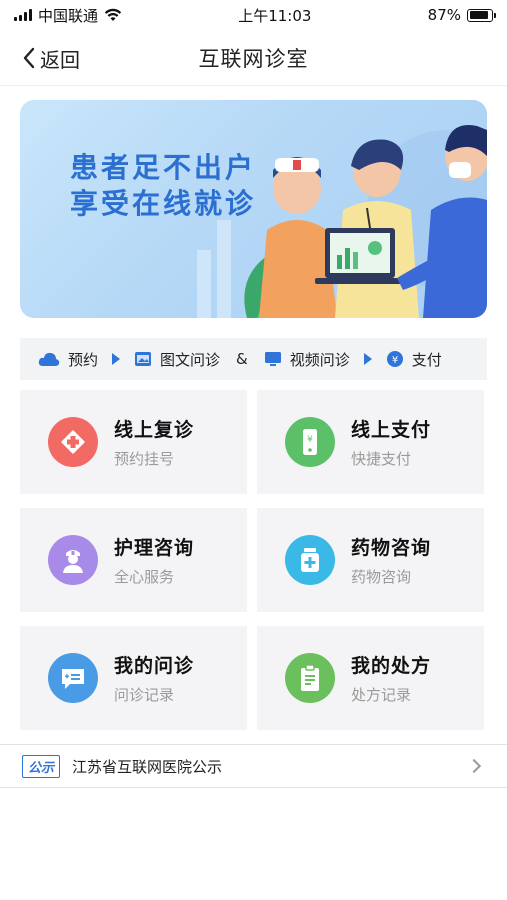  I want to click on flow-step-2-label: 图文问诊, so click(190, 359).